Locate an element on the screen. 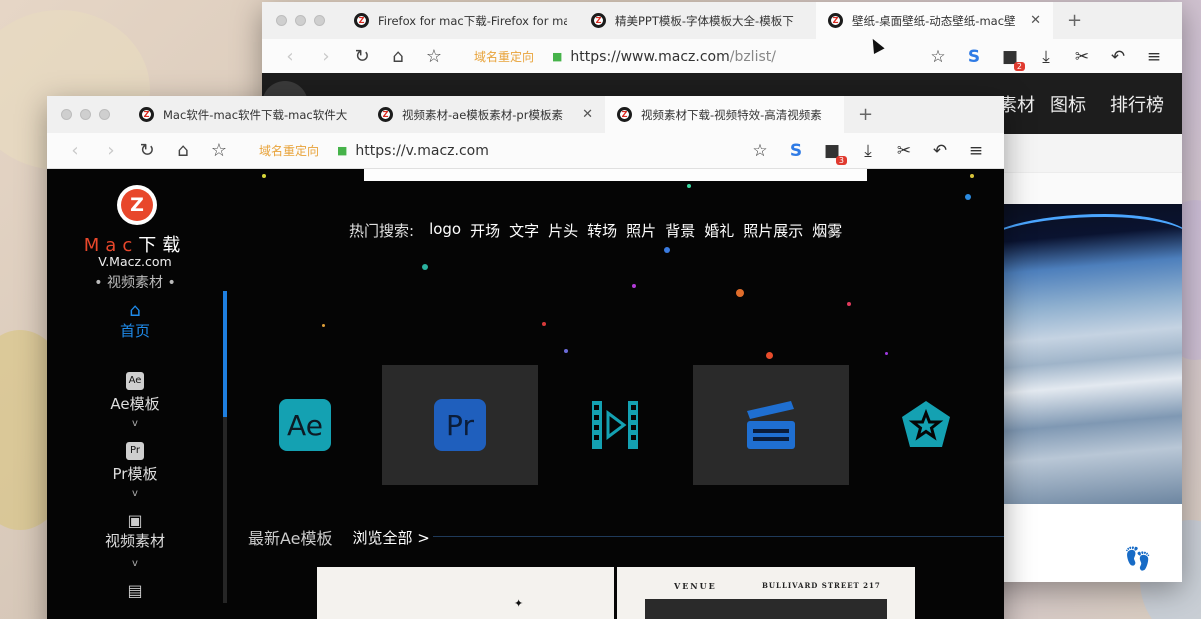 The image size is (1201, 619). hot-search-term: 照片展示 is located at coordinates (773, 230).